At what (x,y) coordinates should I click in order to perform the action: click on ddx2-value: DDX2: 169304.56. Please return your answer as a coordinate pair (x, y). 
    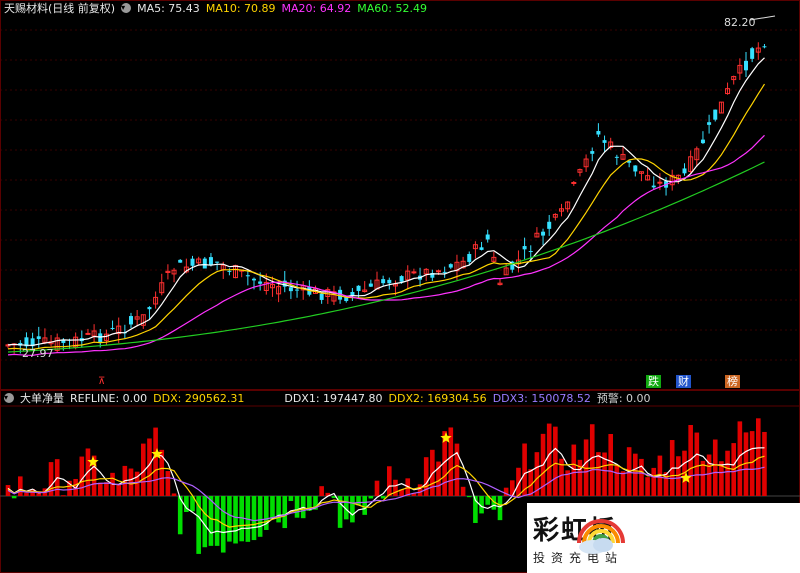
    Looking at the image, I should click on (437, 398).